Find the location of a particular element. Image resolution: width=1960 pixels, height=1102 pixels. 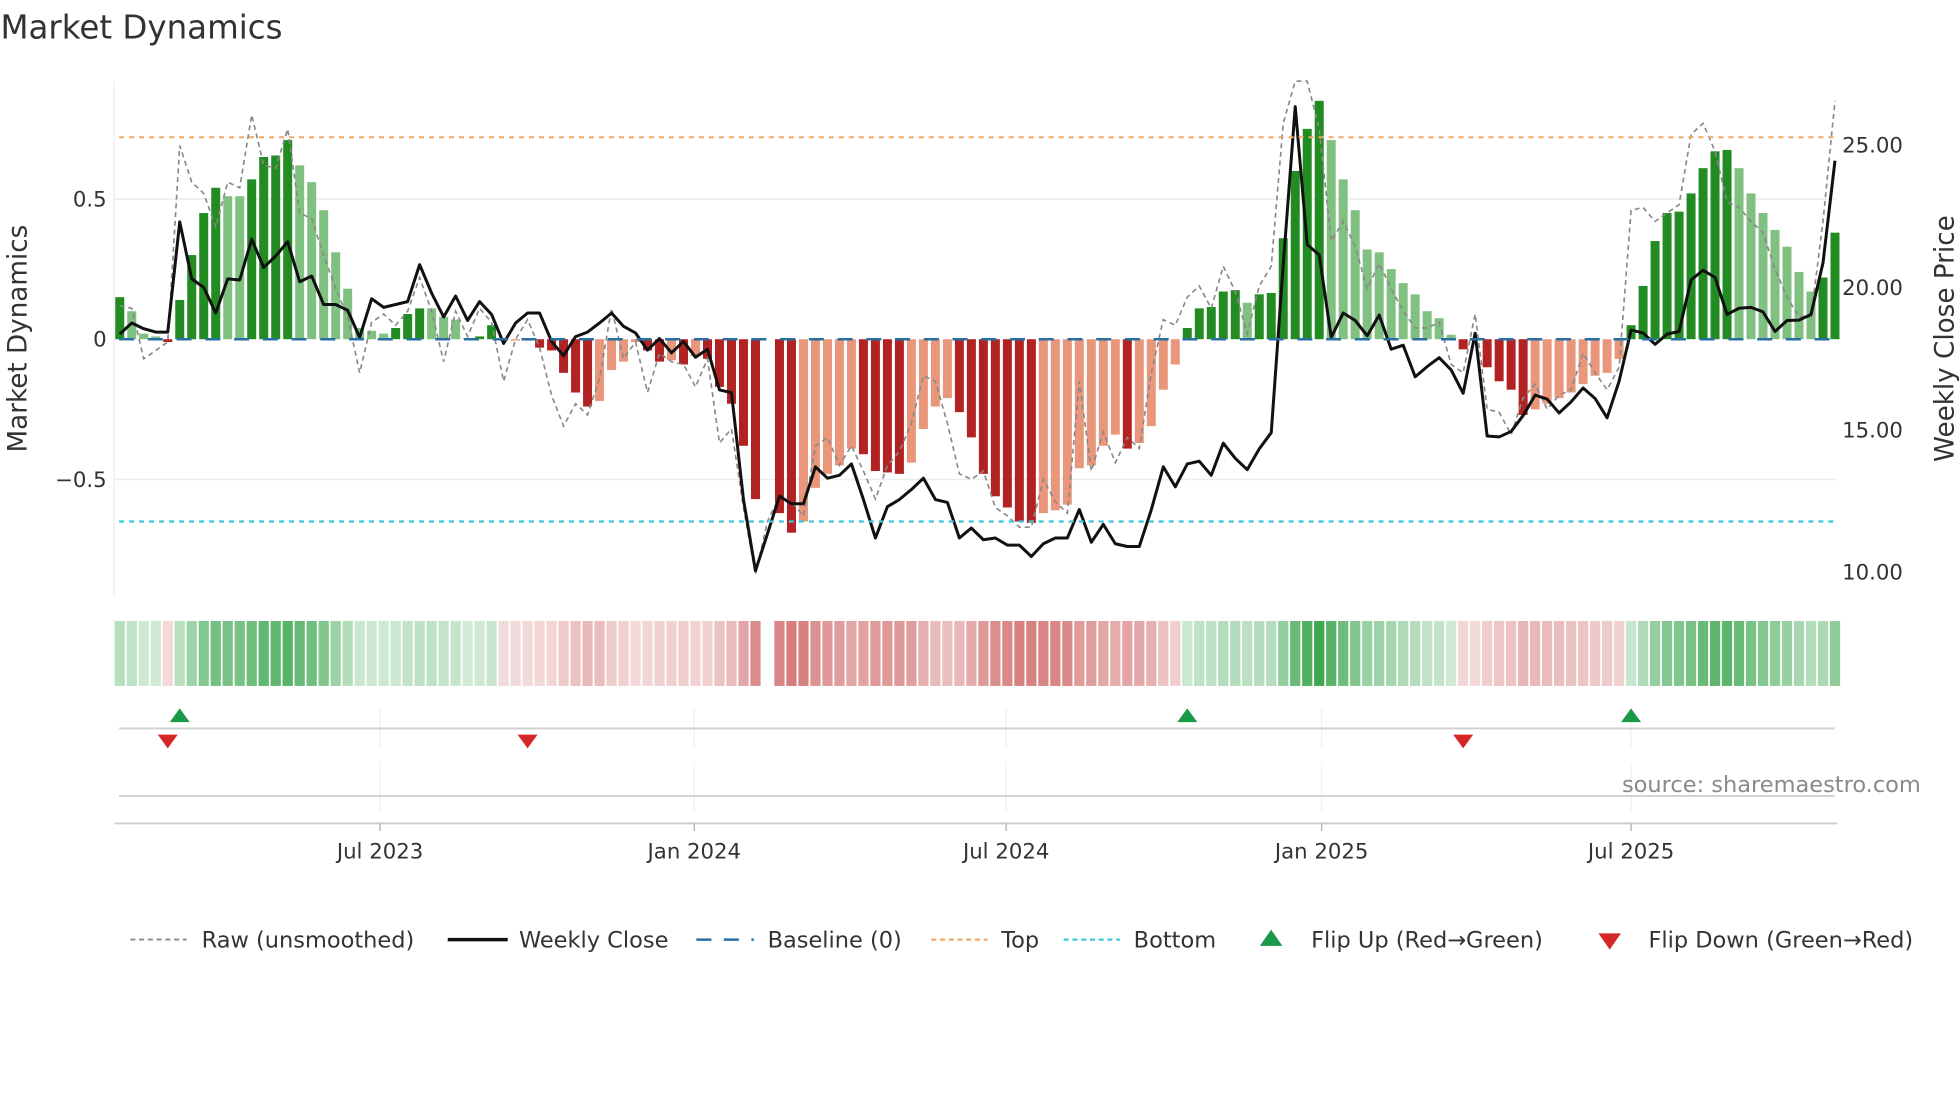

legend-label: Top is located at coordinates (1019, 941).